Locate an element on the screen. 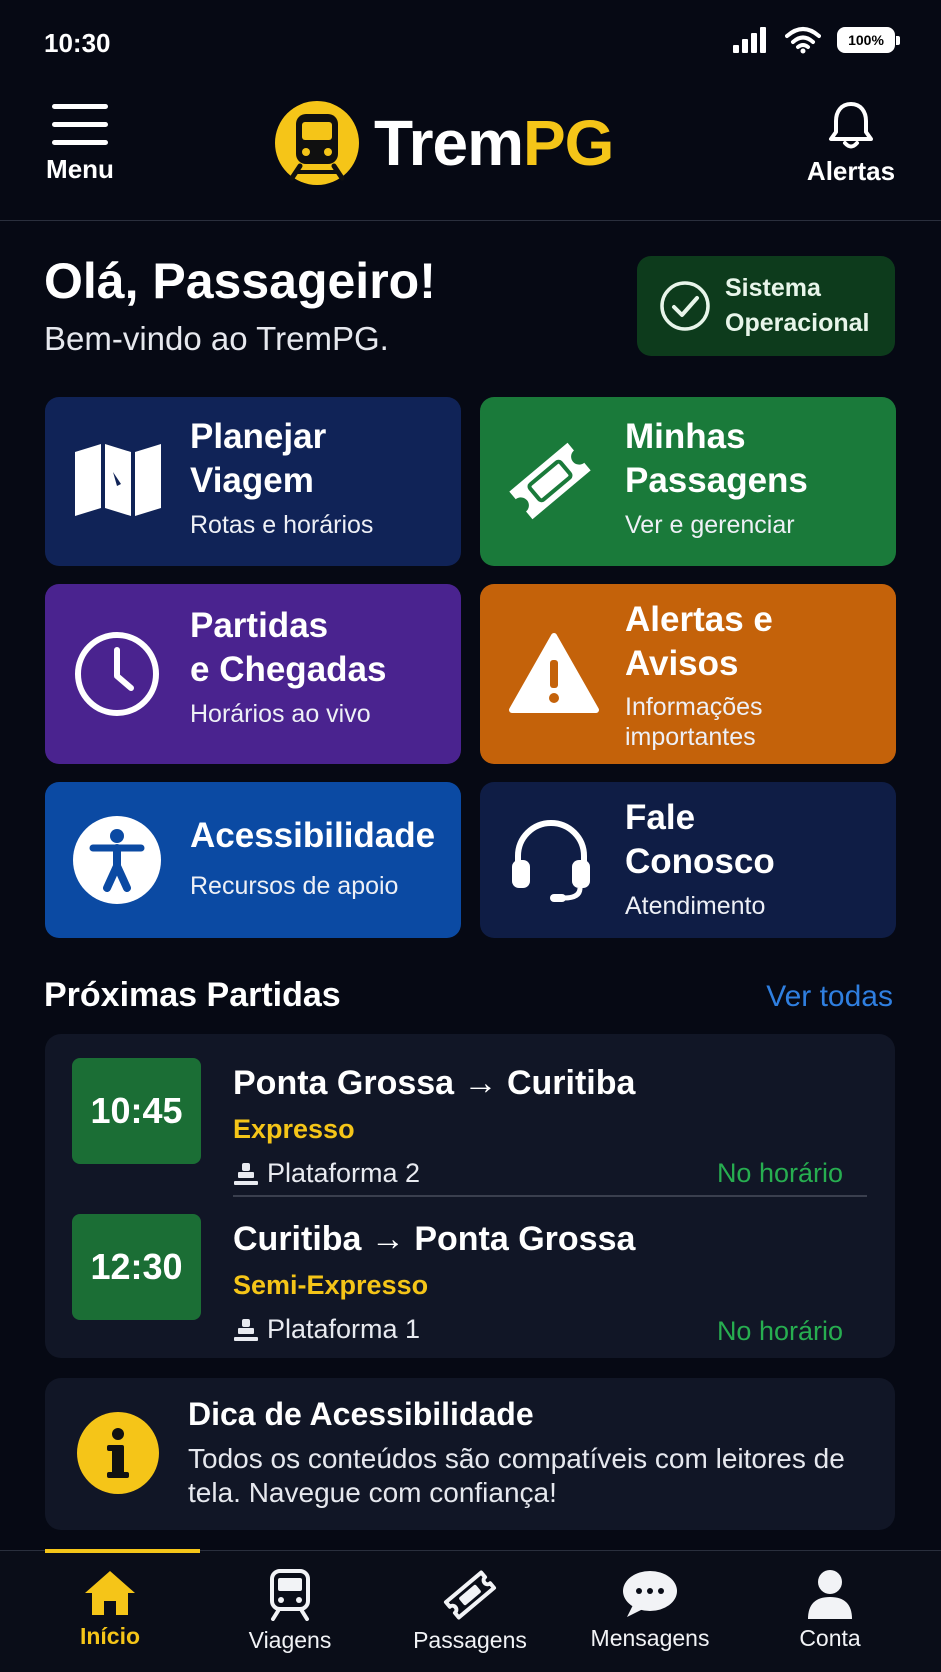 This screenshot has height=1672, width=941. status-icons: 100% is located at coordinates (816, 40).